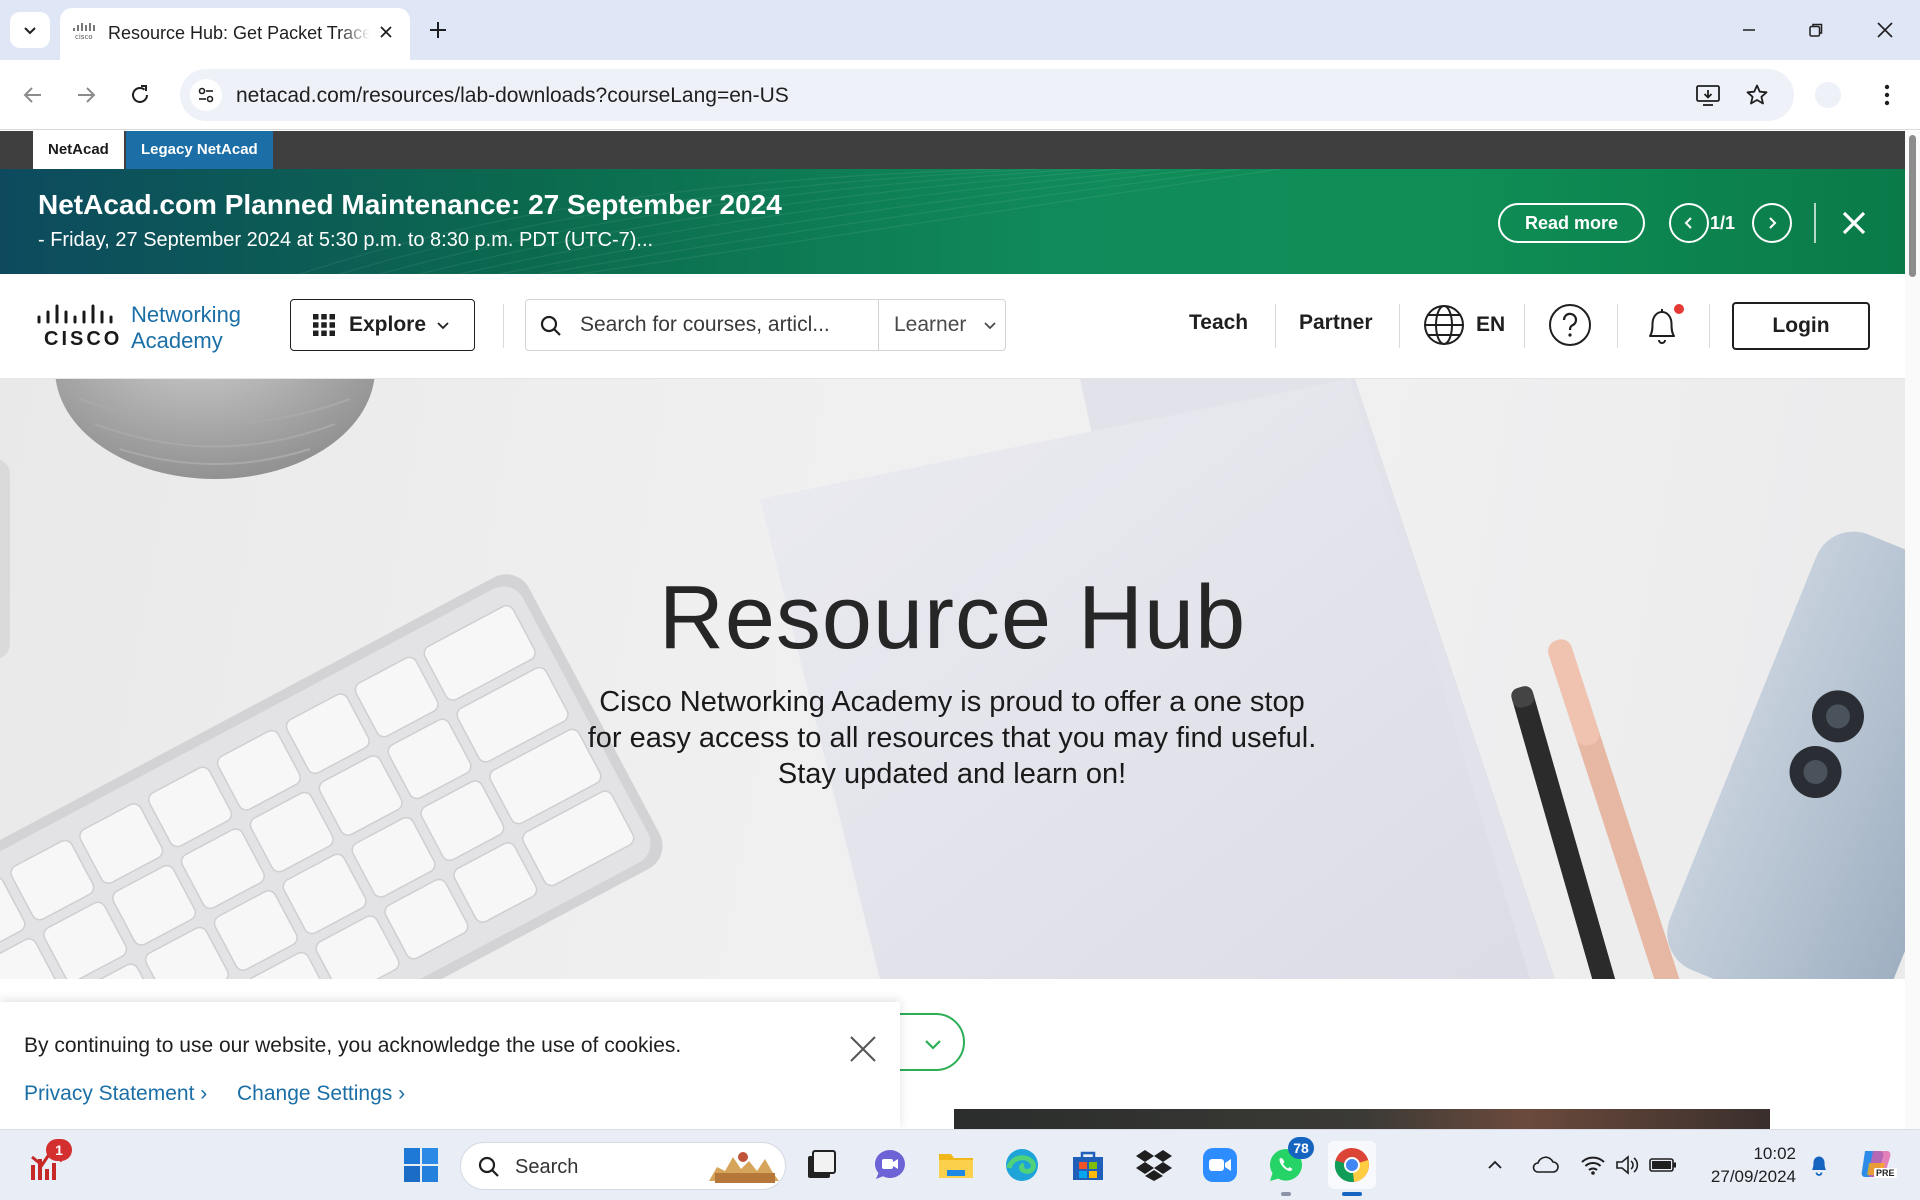  I want to click on partner-link: Partner, so click(1336, 323).